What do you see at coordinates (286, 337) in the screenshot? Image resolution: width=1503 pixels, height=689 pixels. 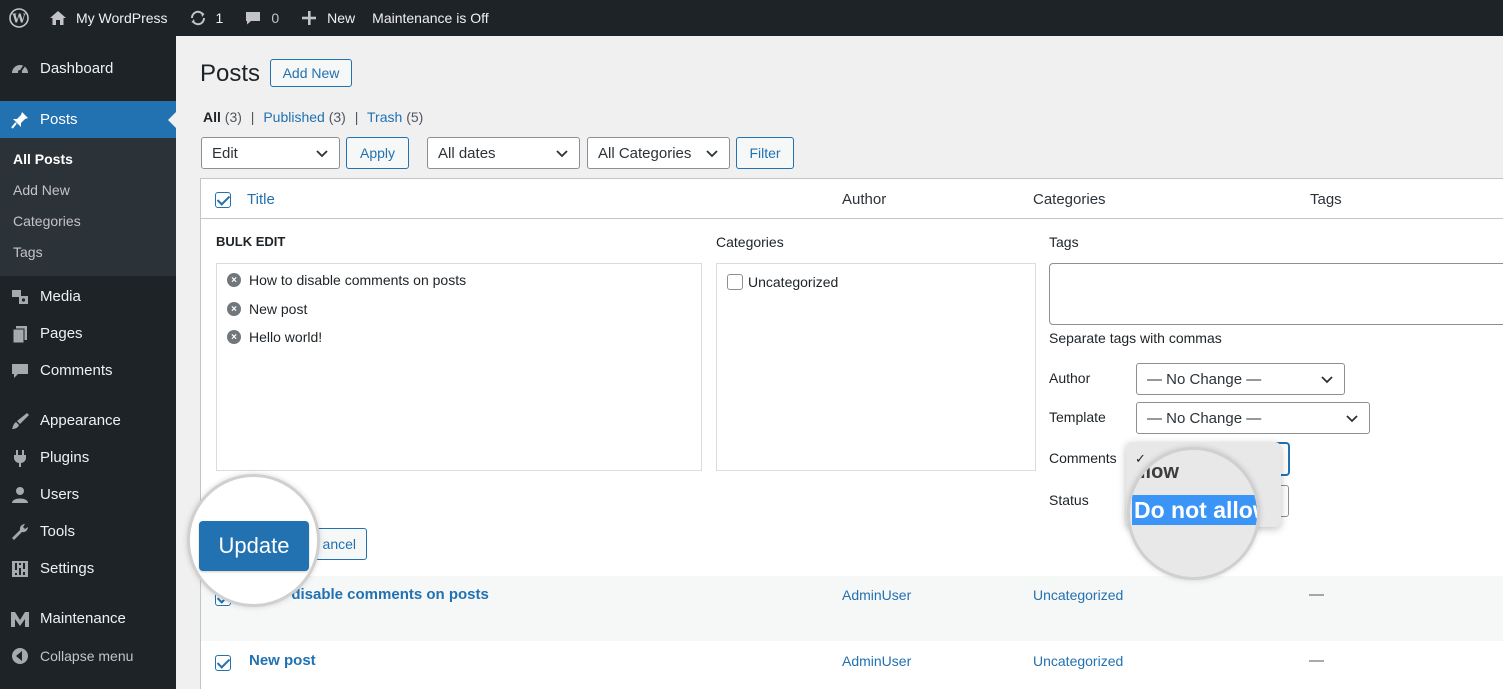 I see `post-name: Hello world!` at bounding box center [286, 337].